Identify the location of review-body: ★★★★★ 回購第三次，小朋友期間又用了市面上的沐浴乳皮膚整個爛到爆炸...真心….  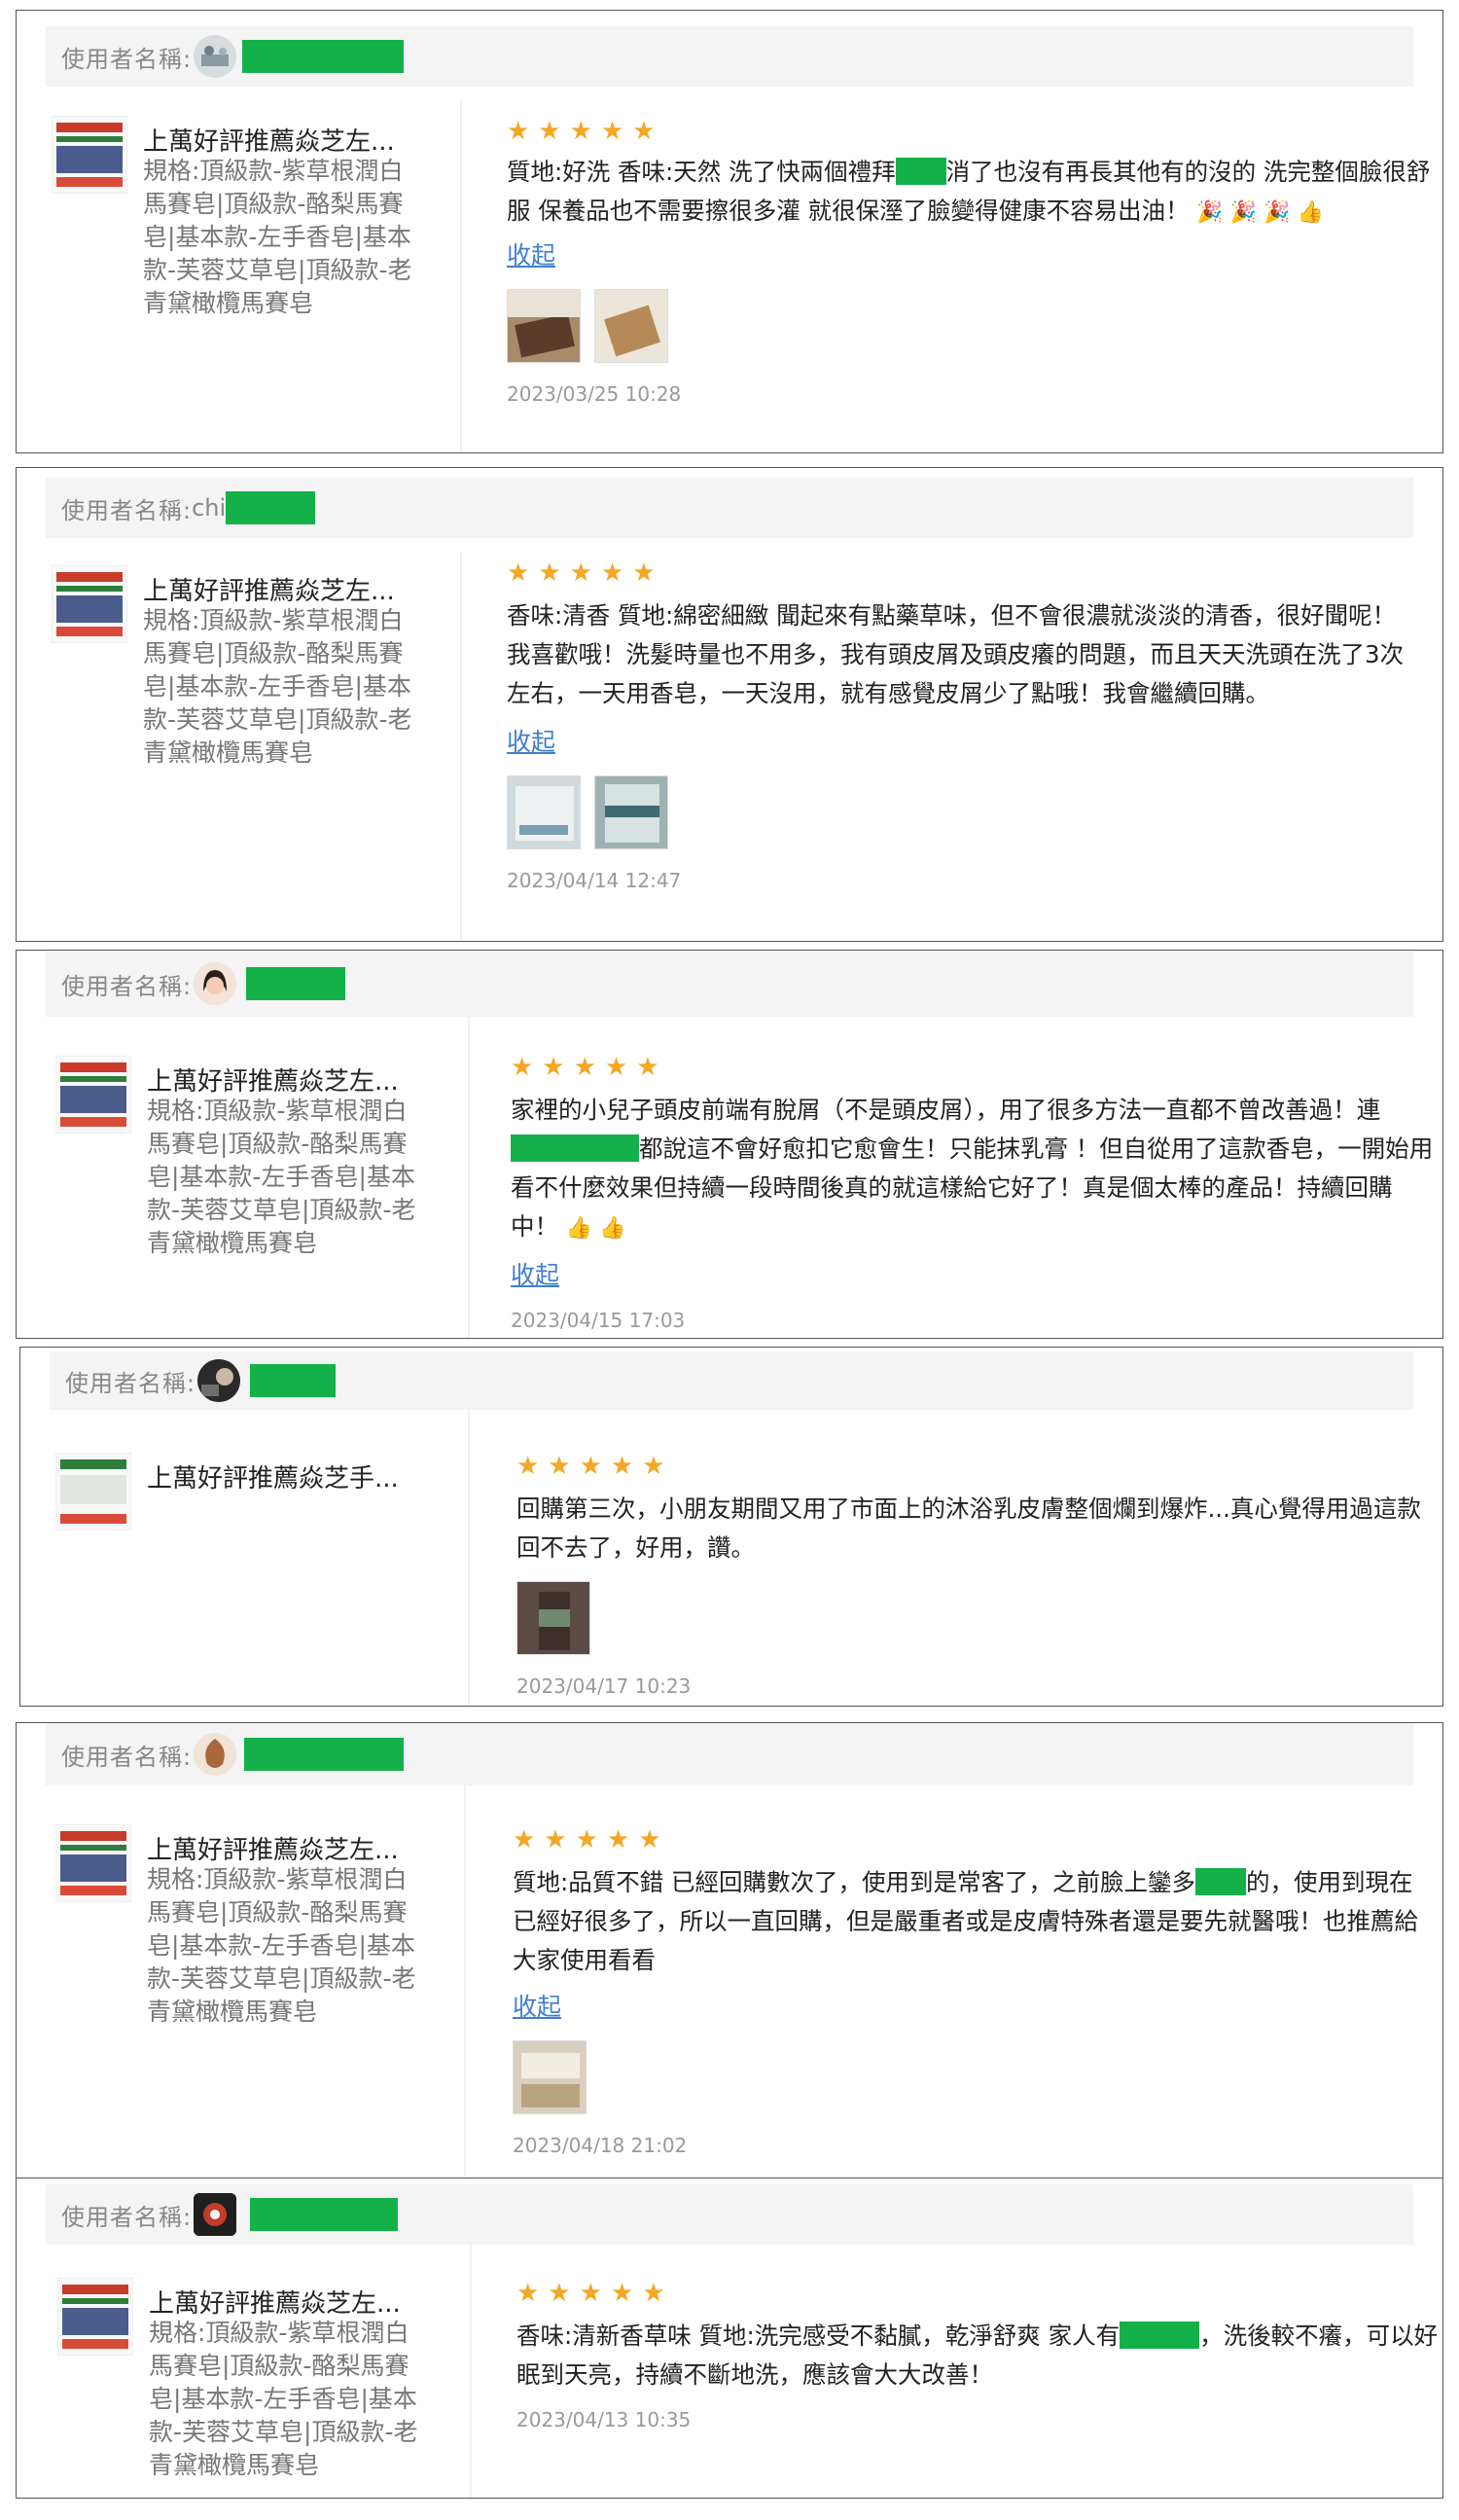
(978, 1575).